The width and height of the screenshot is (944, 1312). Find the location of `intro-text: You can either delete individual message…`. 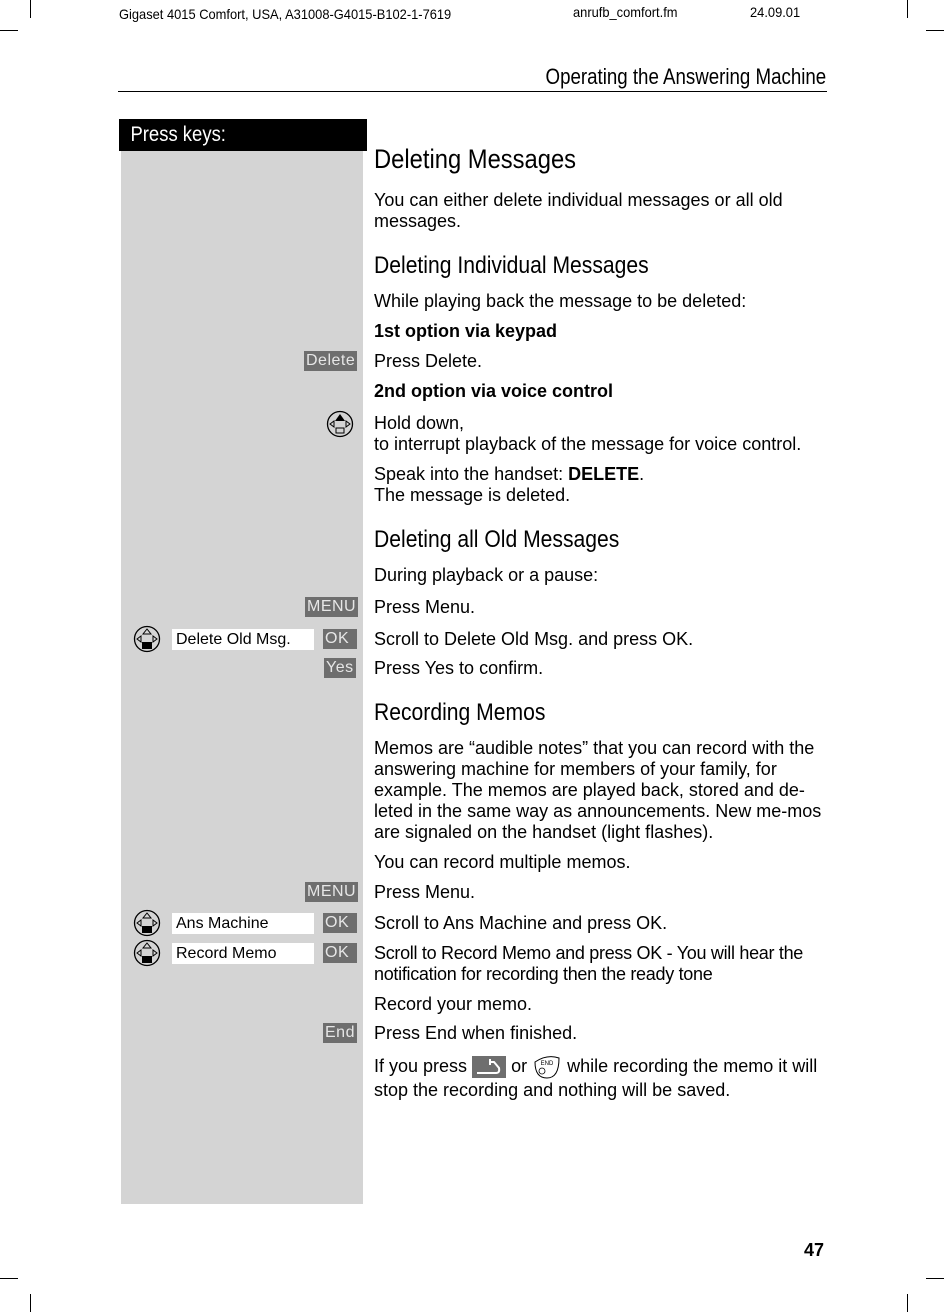

intro-text: You can either delete individual message… is located at coordinates (578, 210).